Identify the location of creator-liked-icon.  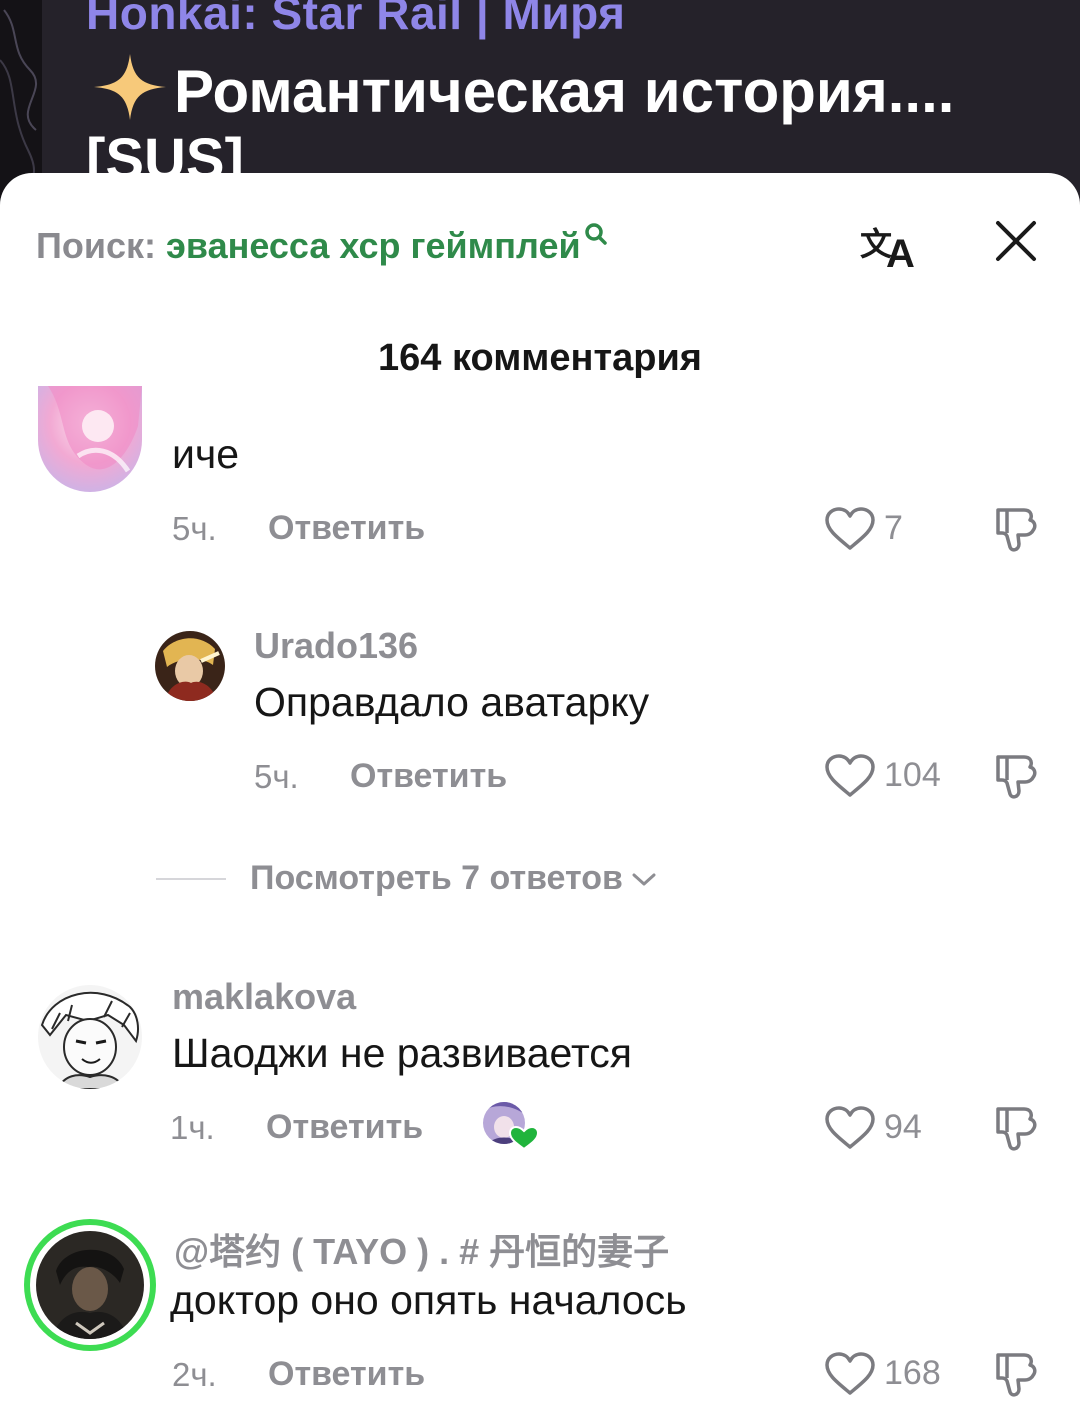
(510, 1126).